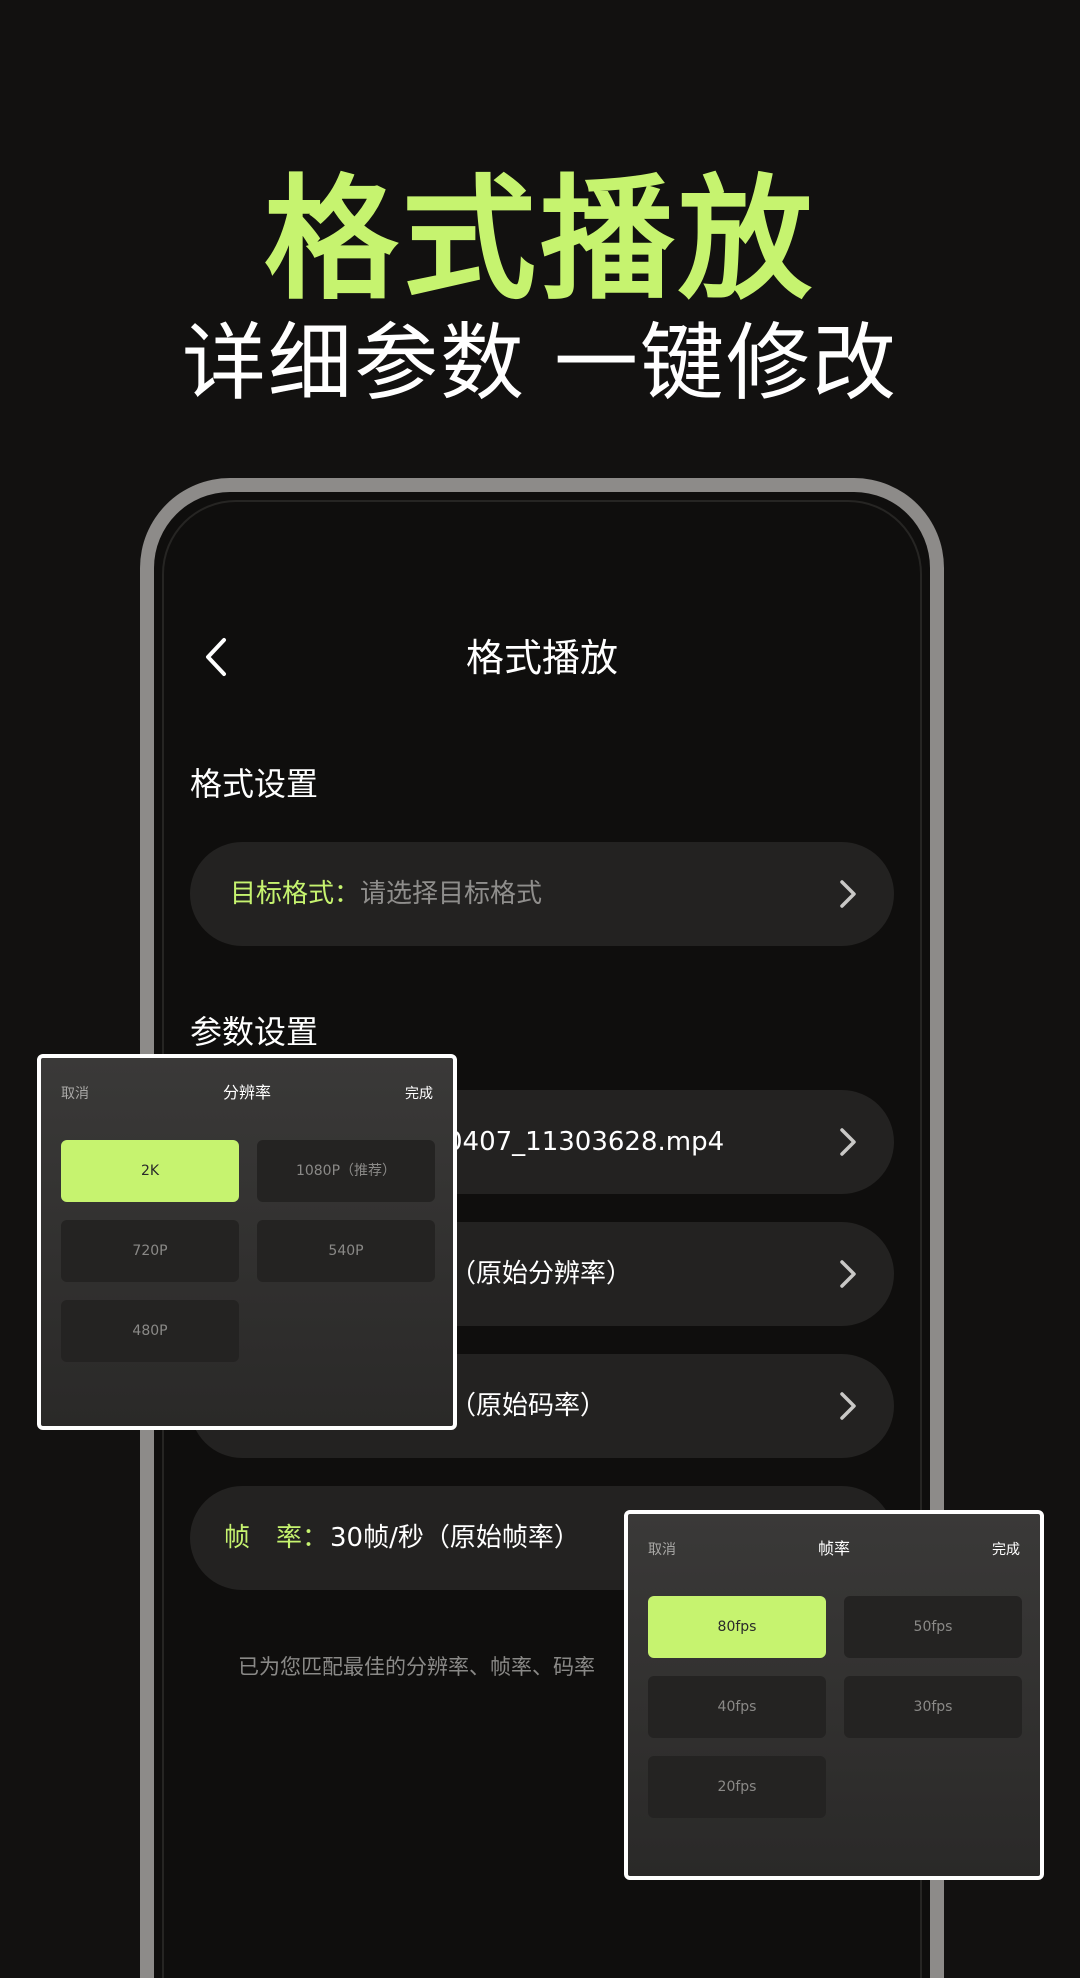  What do you see at coordinates (346, 1251) in the screenshot?
I see `resolution-option-540p: 540P` at bounding box center [346, 1251].